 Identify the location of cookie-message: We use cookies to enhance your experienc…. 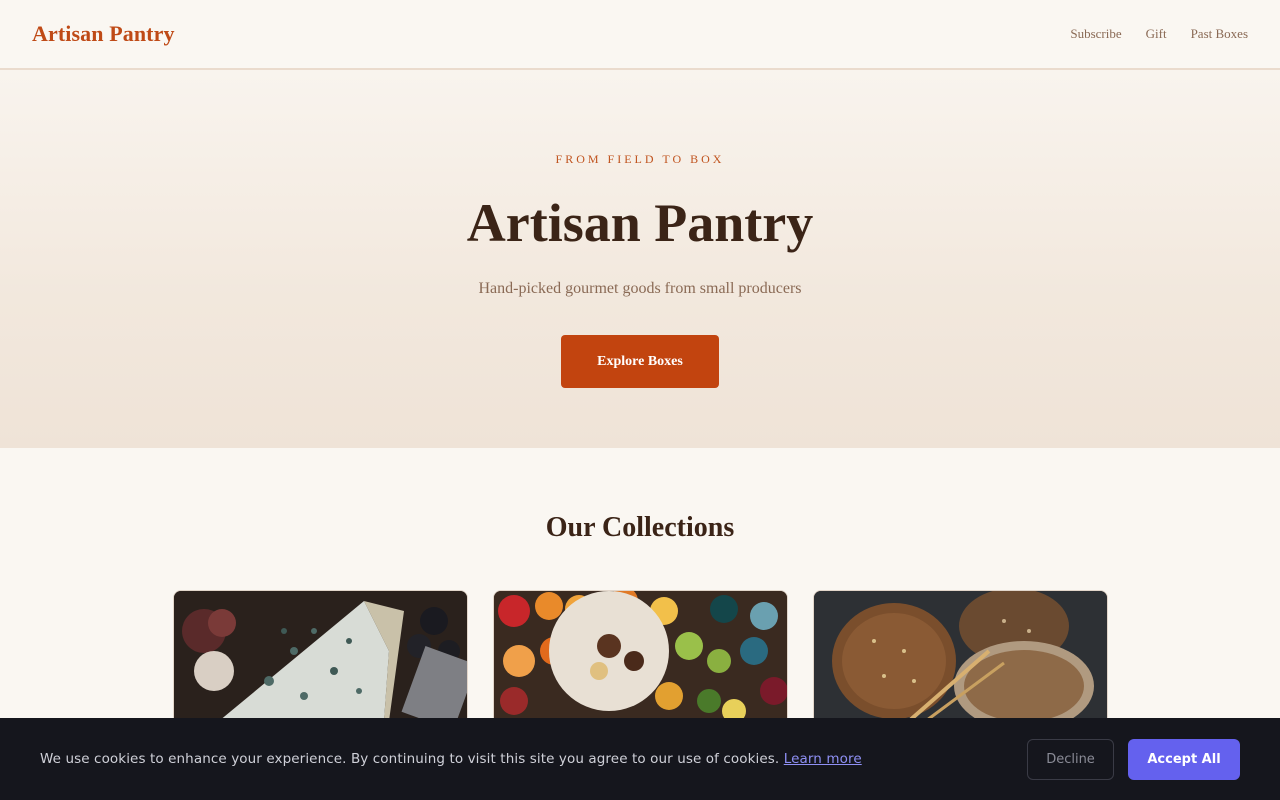
(451, 759).